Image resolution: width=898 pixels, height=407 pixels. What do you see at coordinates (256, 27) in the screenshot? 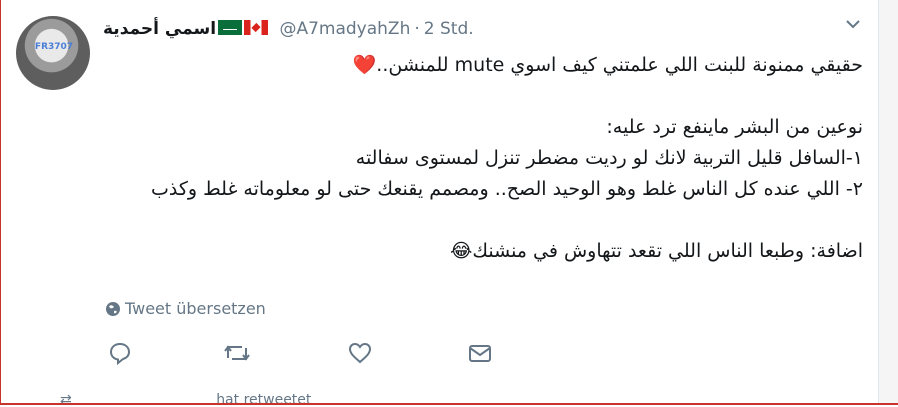
I see `flag-ca-icon` at bounding box center [256, 27].